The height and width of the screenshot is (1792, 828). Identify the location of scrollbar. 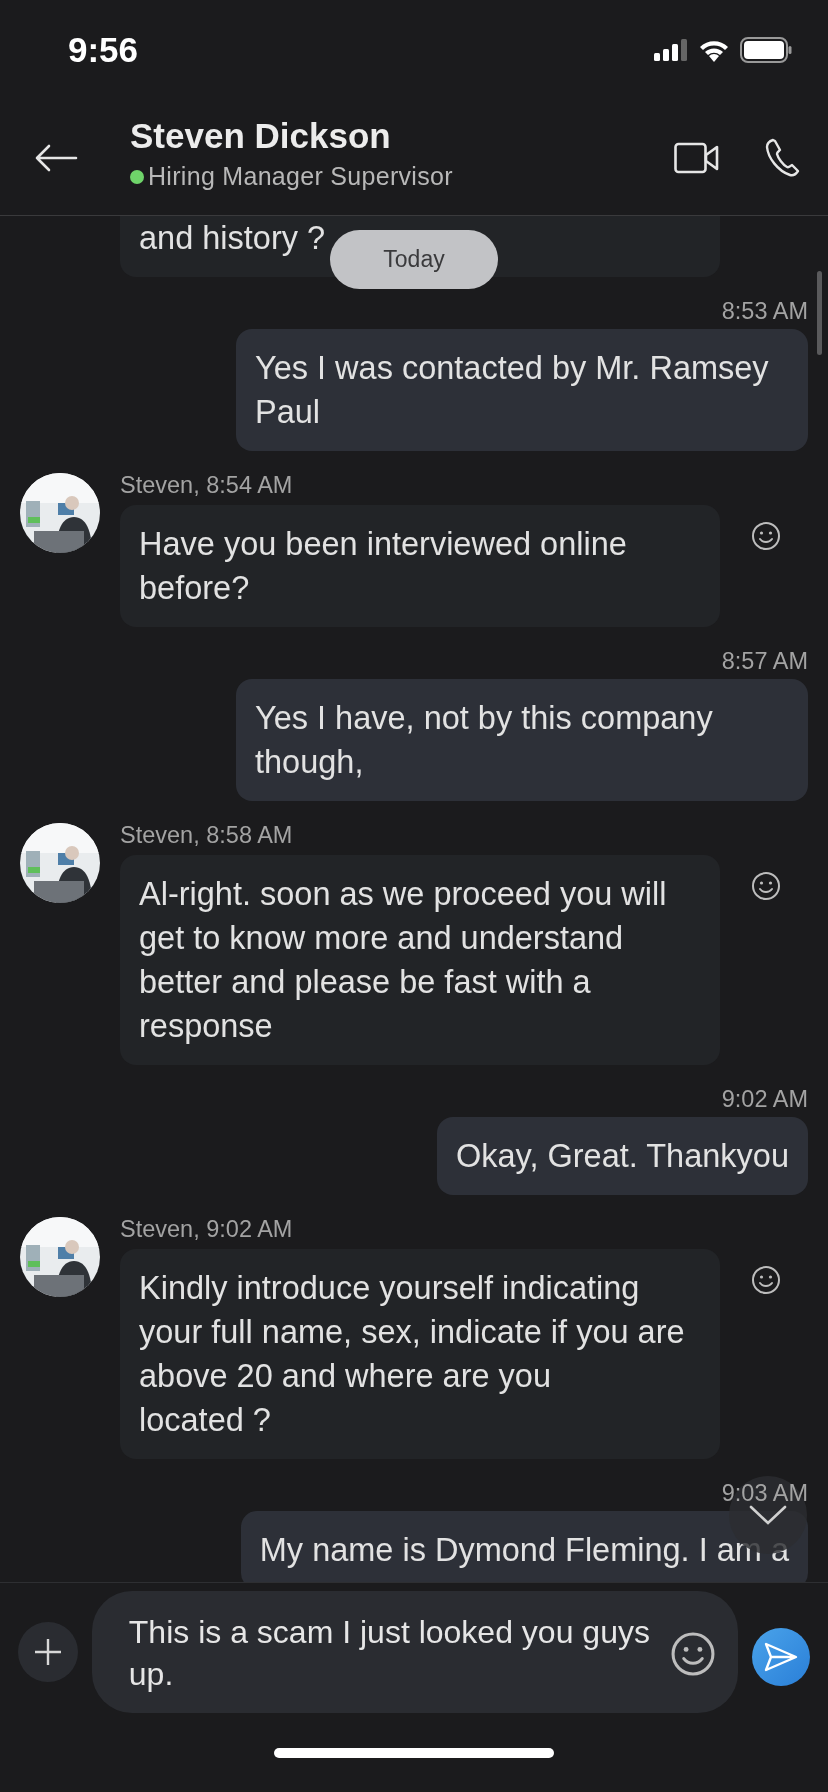
(819, 313).